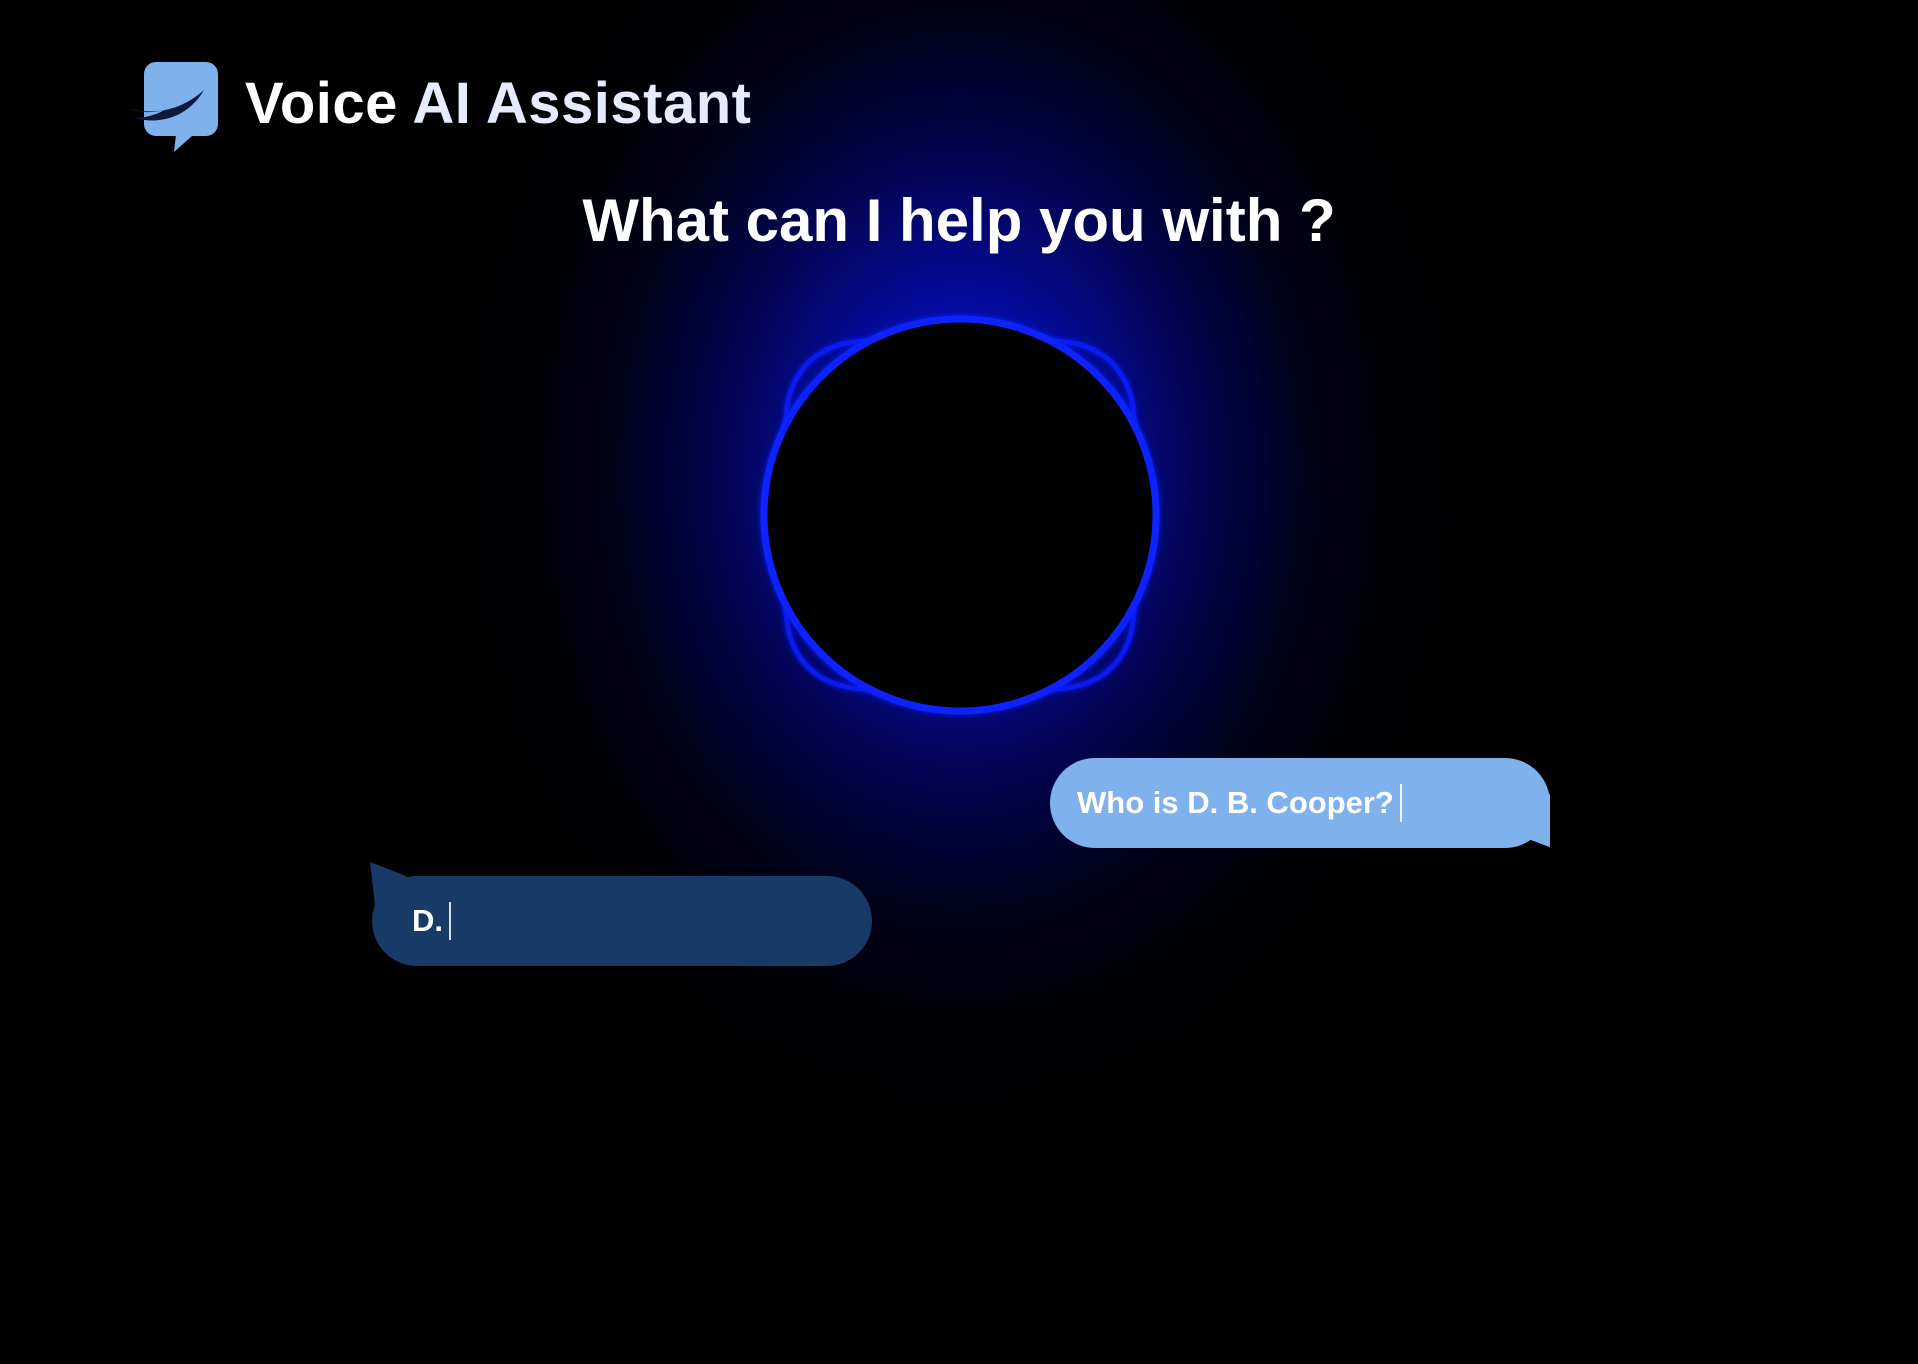 The image size is (1918, 1364). I want to click on app-title-ai-assistant: AI Assistant, so click(582, 103).